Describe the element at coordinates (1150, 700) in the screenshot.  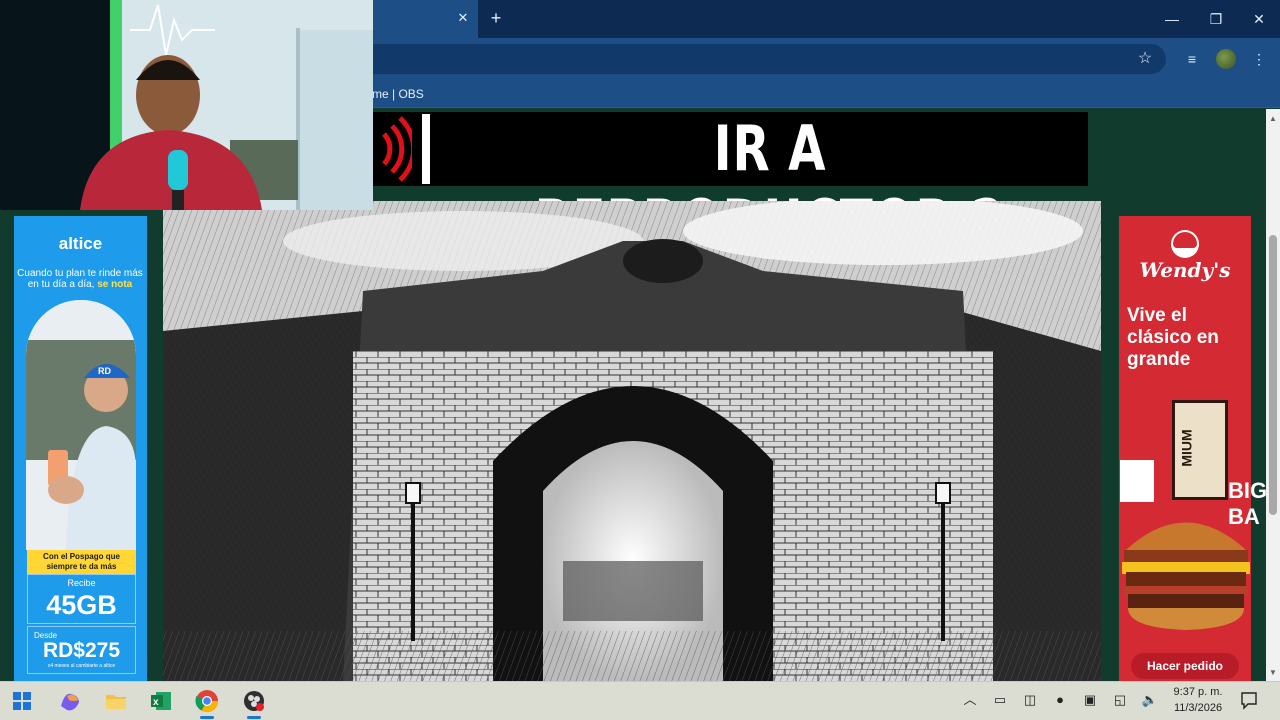
I see `volume-icon: 🔈` at that location.